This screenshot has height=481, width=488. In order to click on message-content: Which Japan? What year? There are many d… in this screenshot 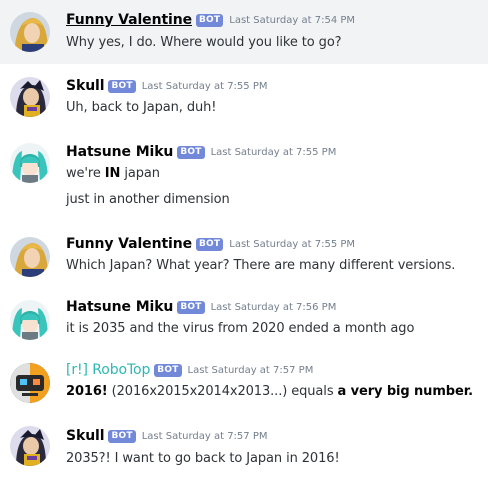, I will do `click(261, 265)`.